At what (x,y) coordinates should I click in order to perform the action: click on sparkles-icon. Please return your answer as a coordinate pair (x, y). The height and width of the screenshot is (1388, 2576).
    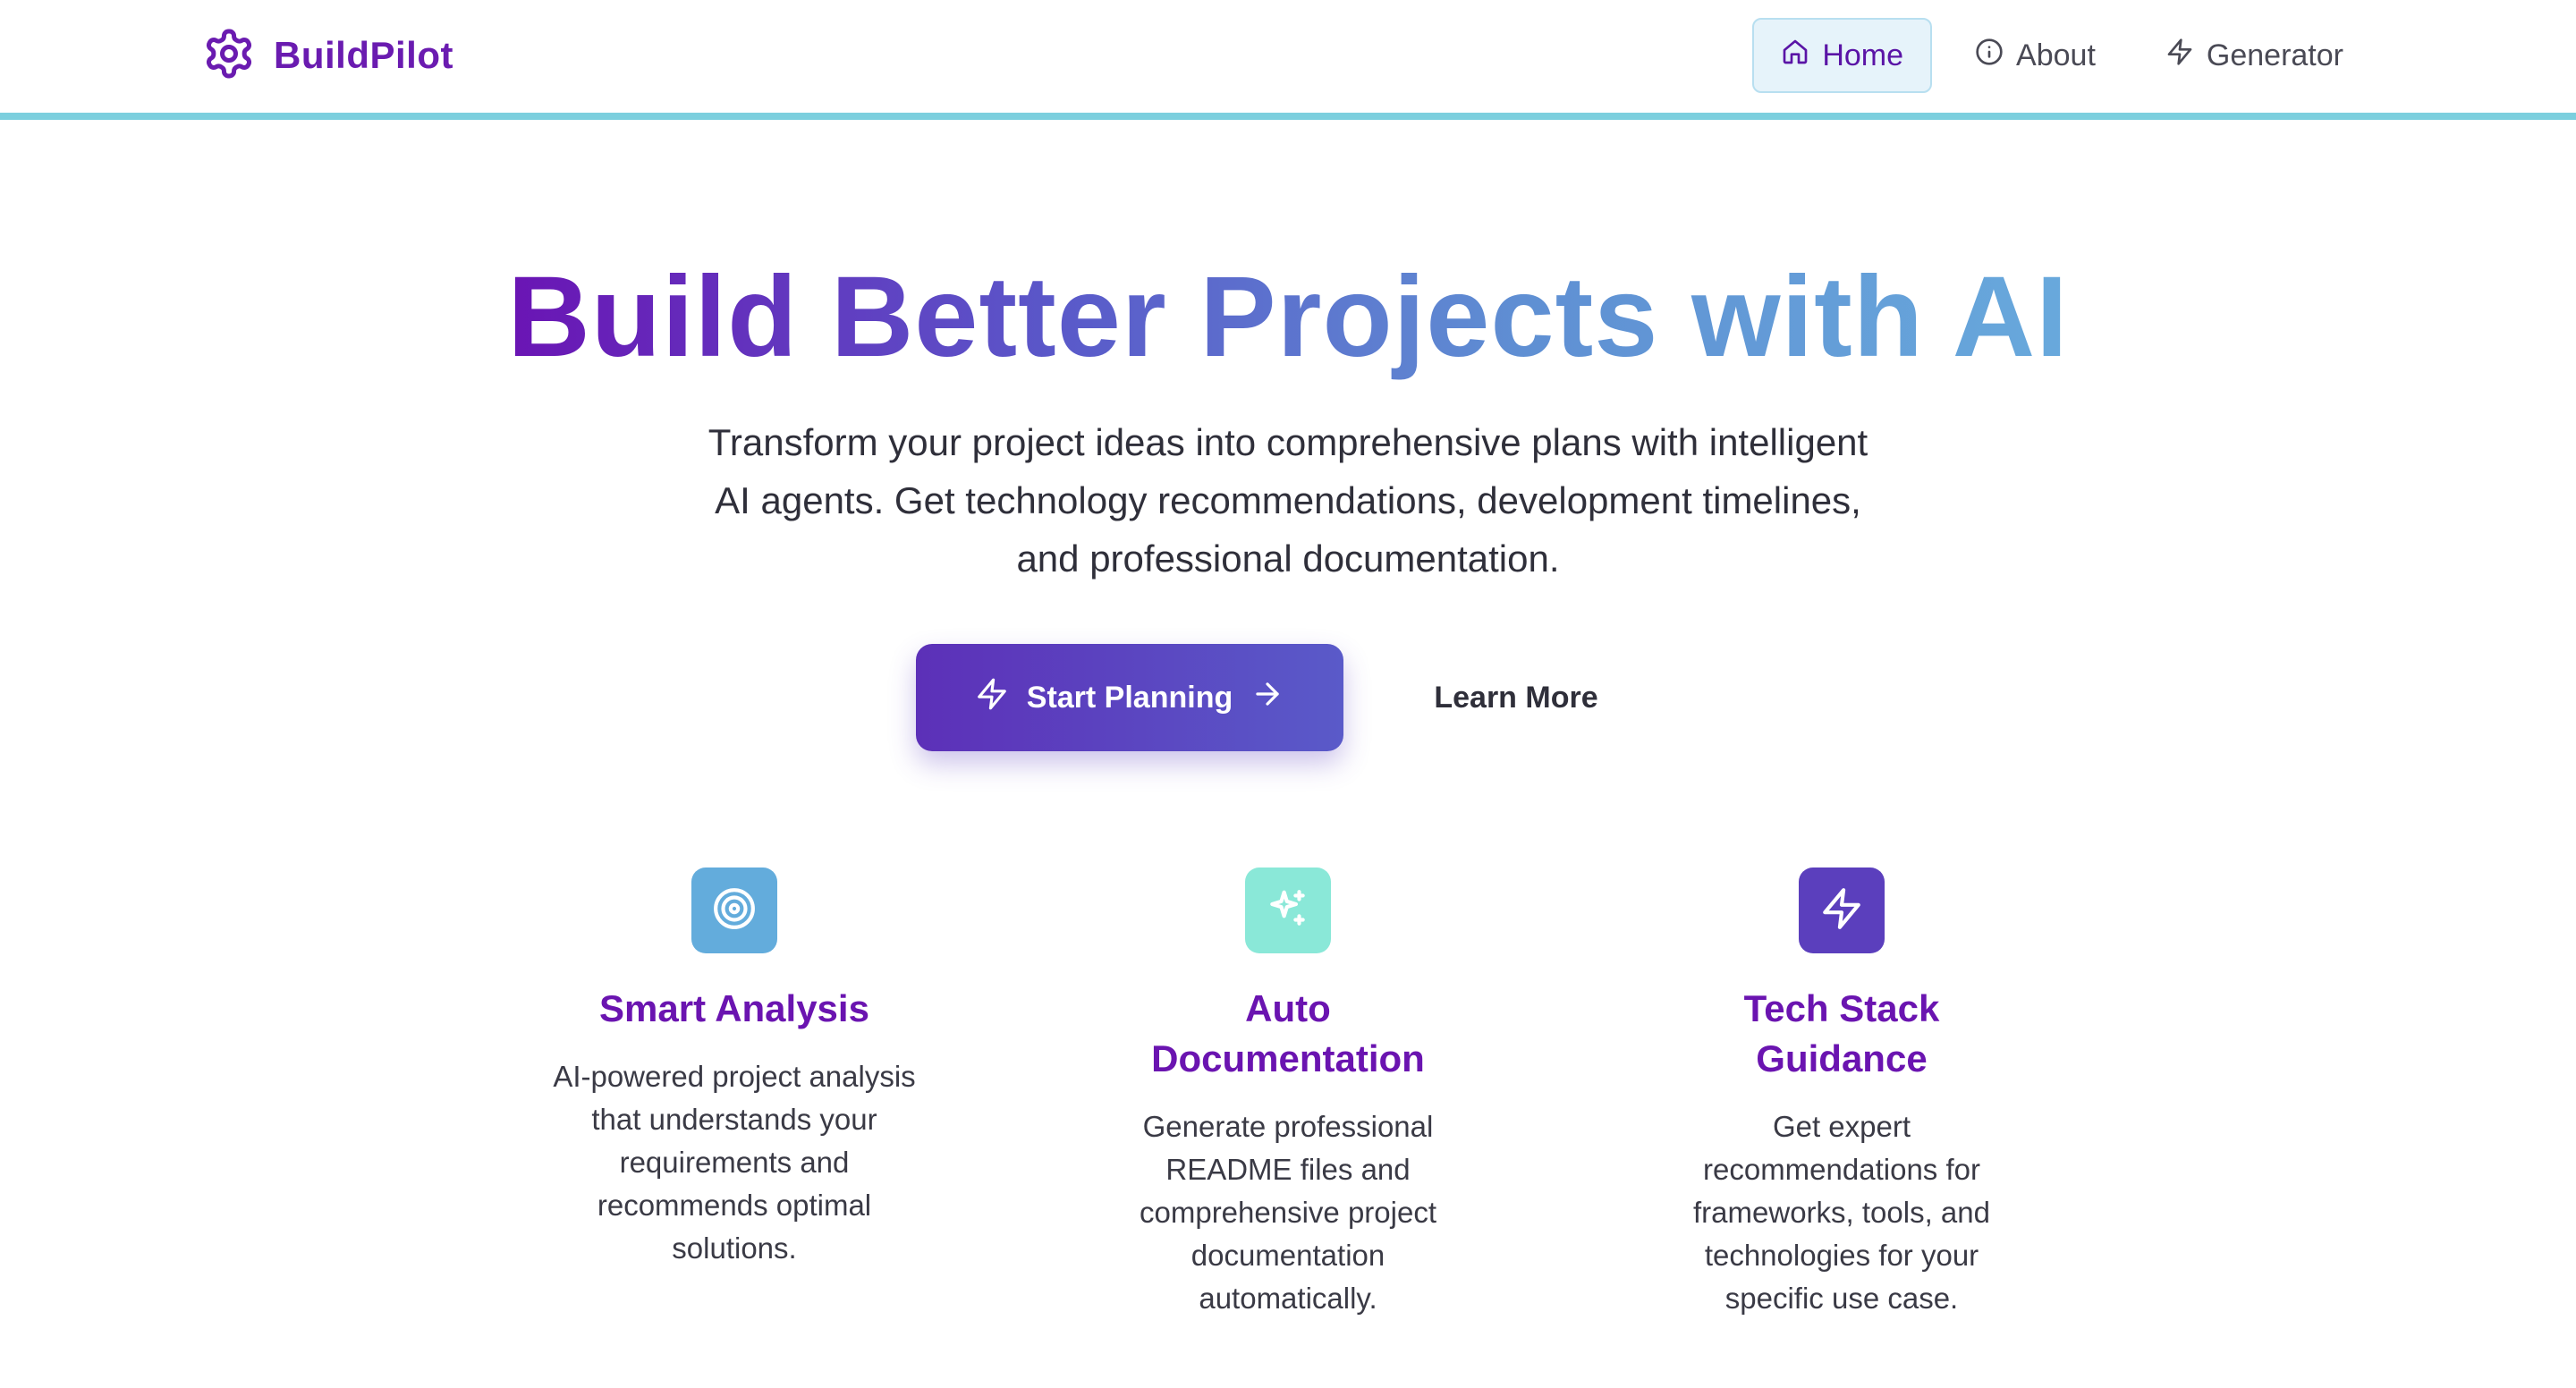
    Looking at the image, I should click on (1288, 911).